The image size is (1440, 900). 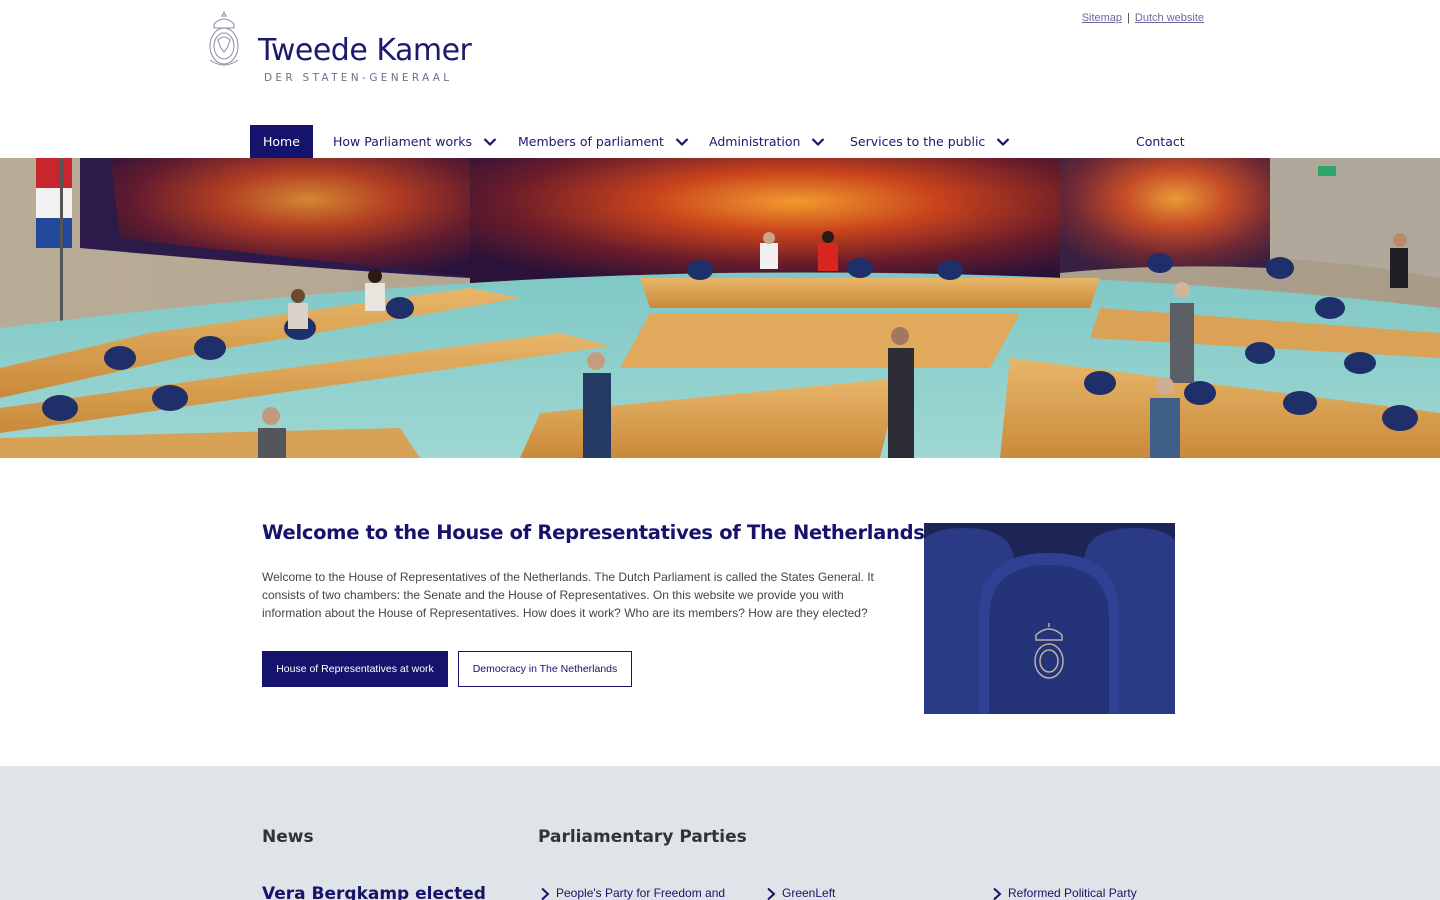 I want to click on logo-subtitle: DER STATEN-GENERAAL, so click(x=358, y=78).